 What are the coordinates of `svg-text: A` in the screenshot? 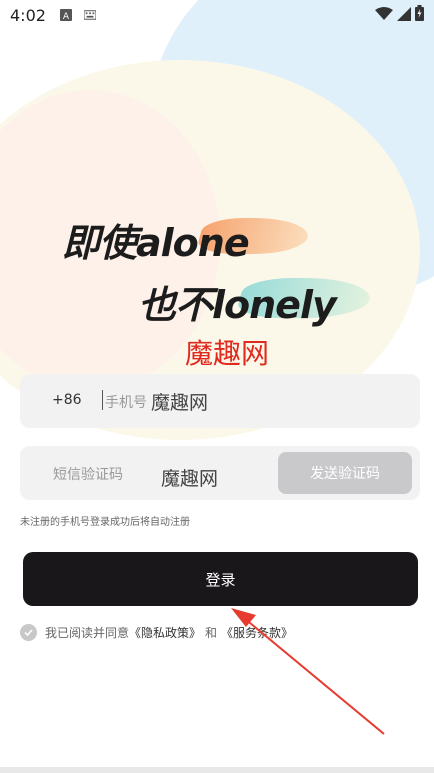 It's located at (66, 16).